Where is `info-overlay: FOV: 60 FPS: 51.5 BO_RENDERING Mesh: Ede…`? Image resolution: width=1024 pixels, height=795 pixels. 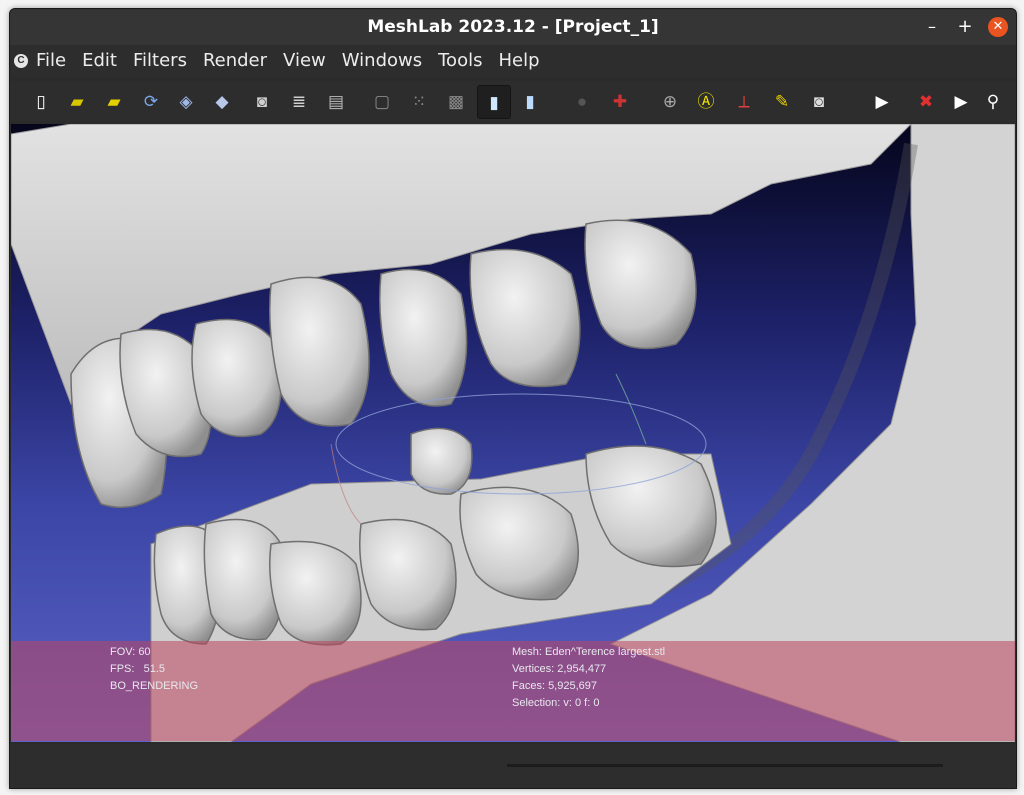 info-overlay: FOV: 60 FPS: 51.5 BO_RENDERING Mesh: Ede… is located at coordinates (513, 691).